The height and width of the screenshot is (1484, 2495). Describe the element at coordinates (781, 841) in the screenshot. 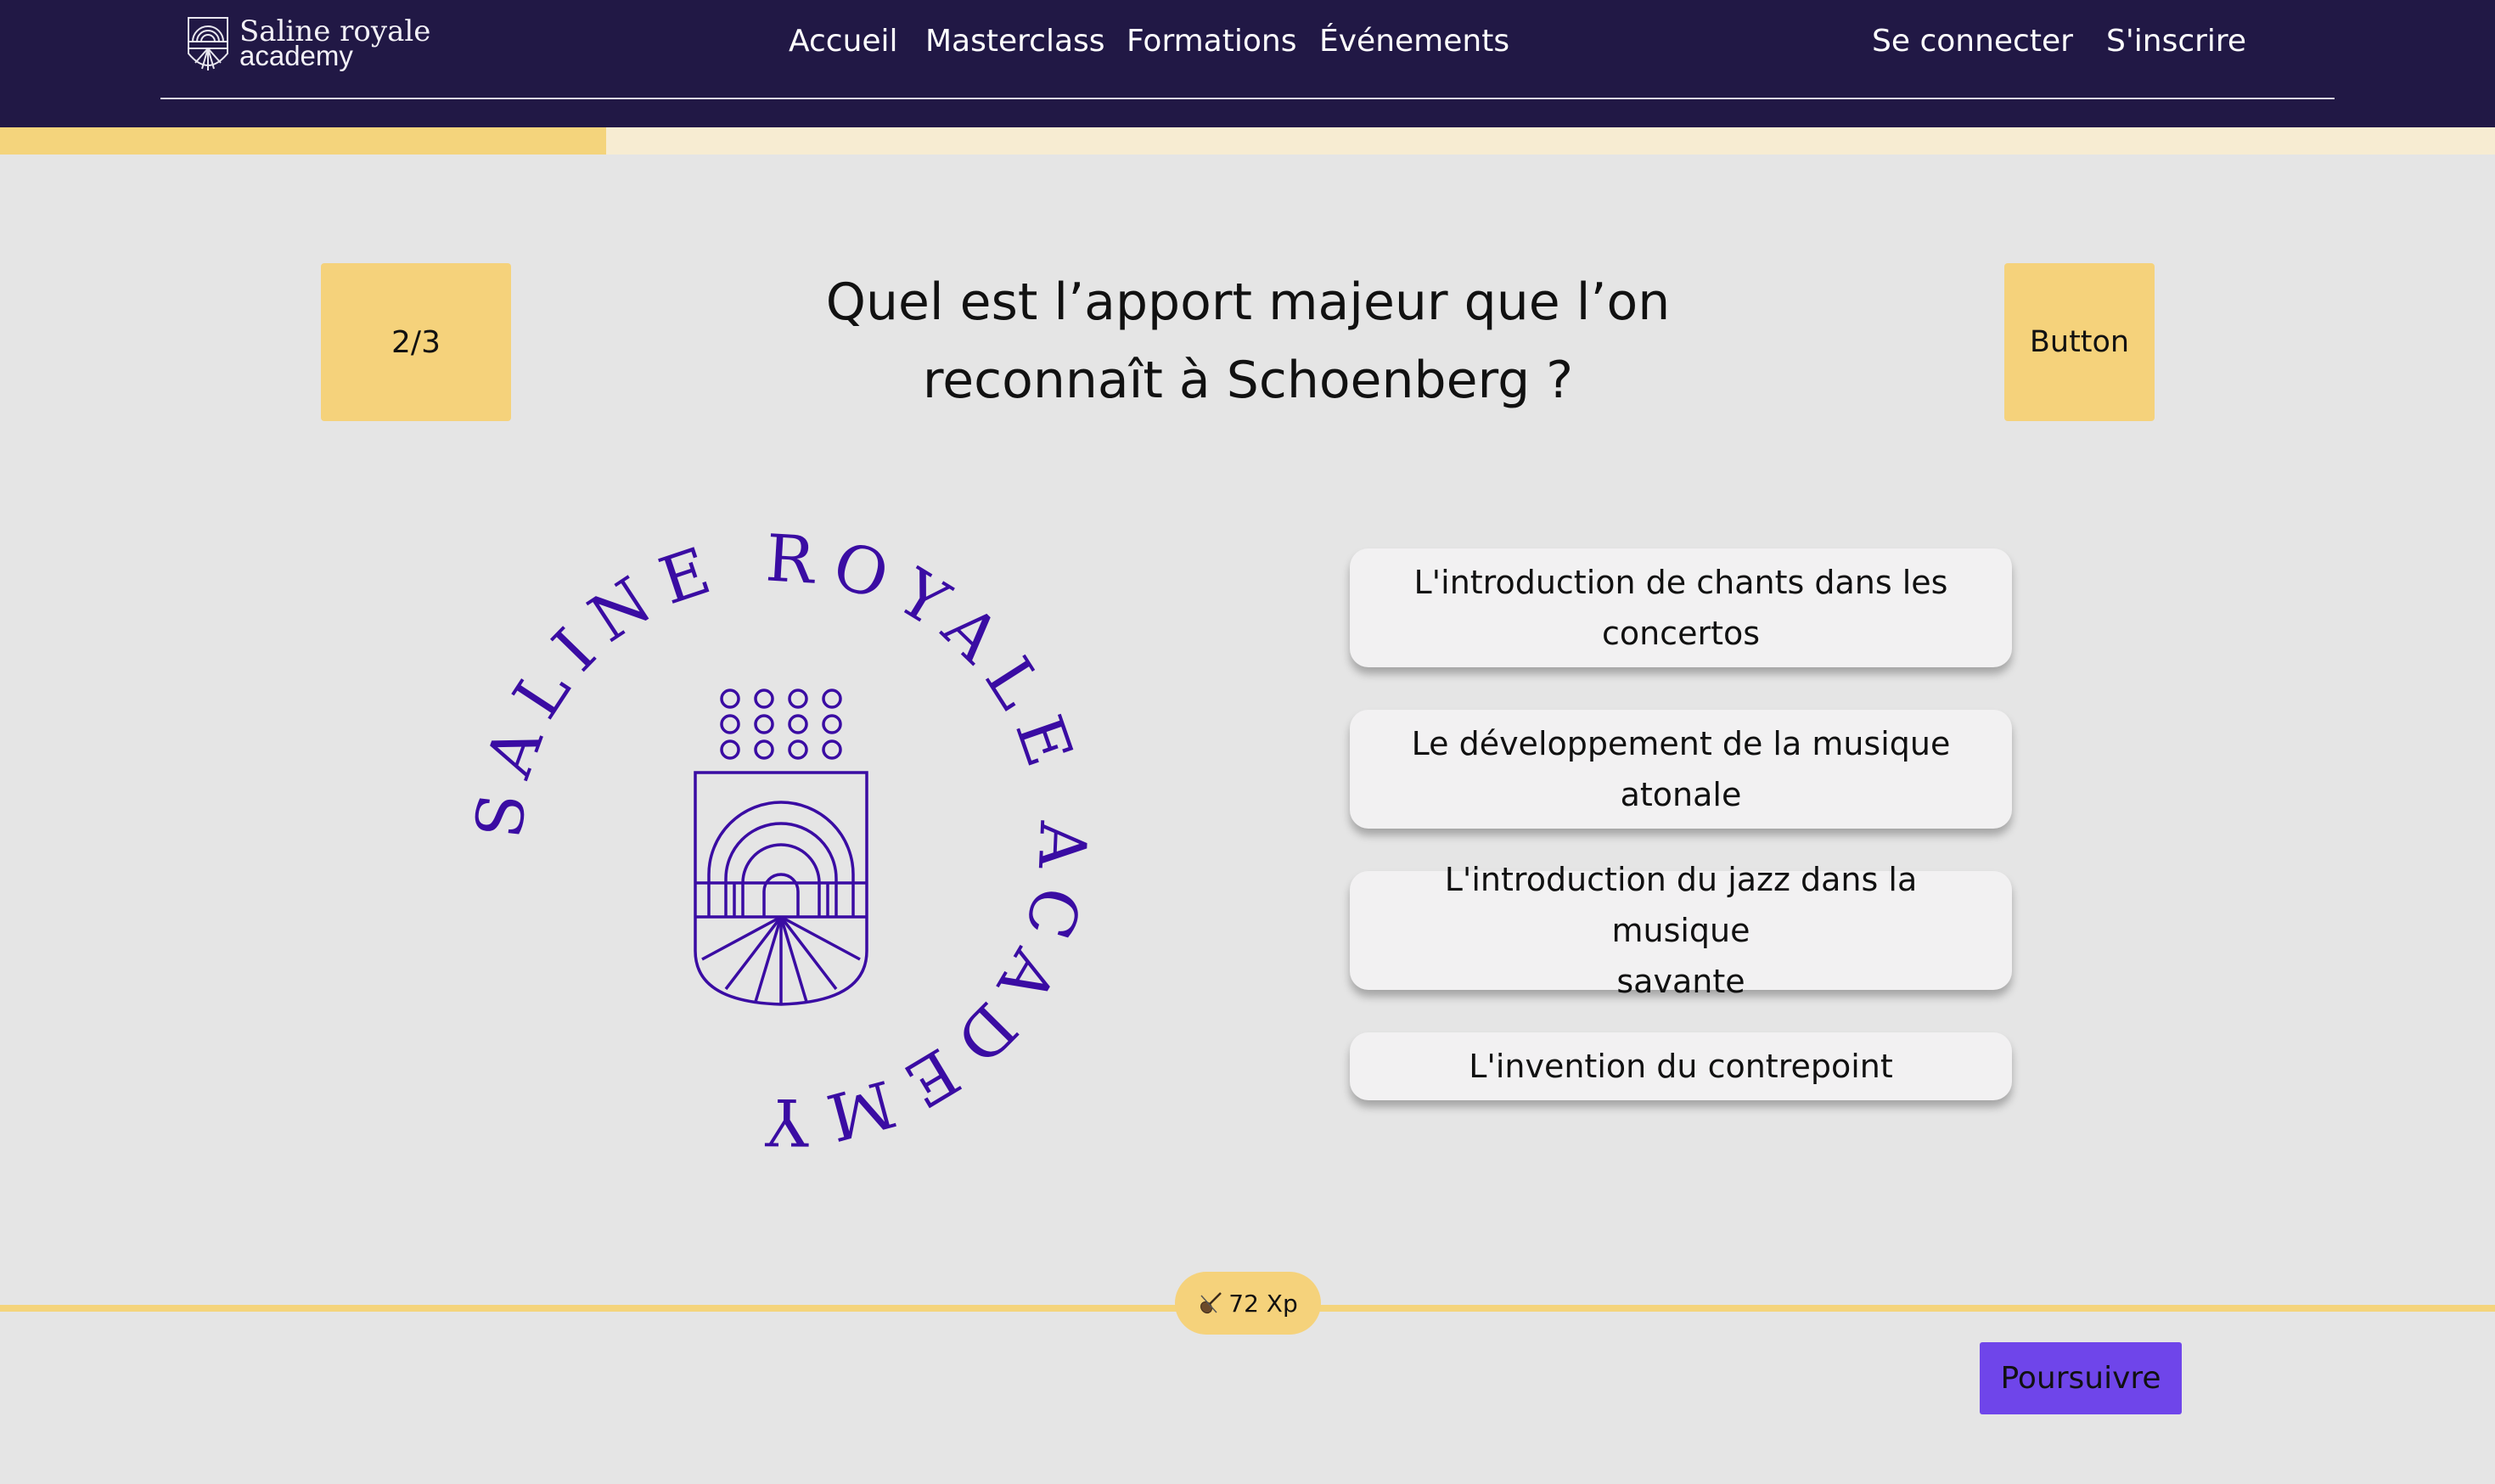

I see `svg-text: SALINE ROYALE ACADEMY` at that location.